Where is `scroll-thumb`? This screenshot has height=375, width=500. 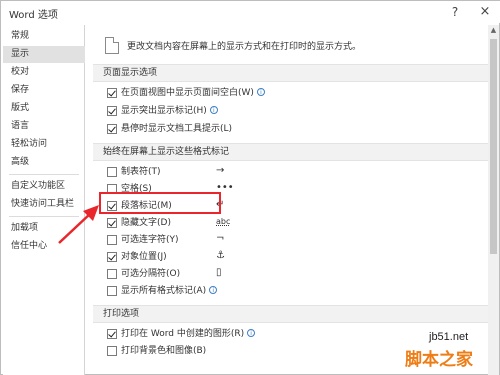
scroll-thumb is located at coordinates (493, 146).